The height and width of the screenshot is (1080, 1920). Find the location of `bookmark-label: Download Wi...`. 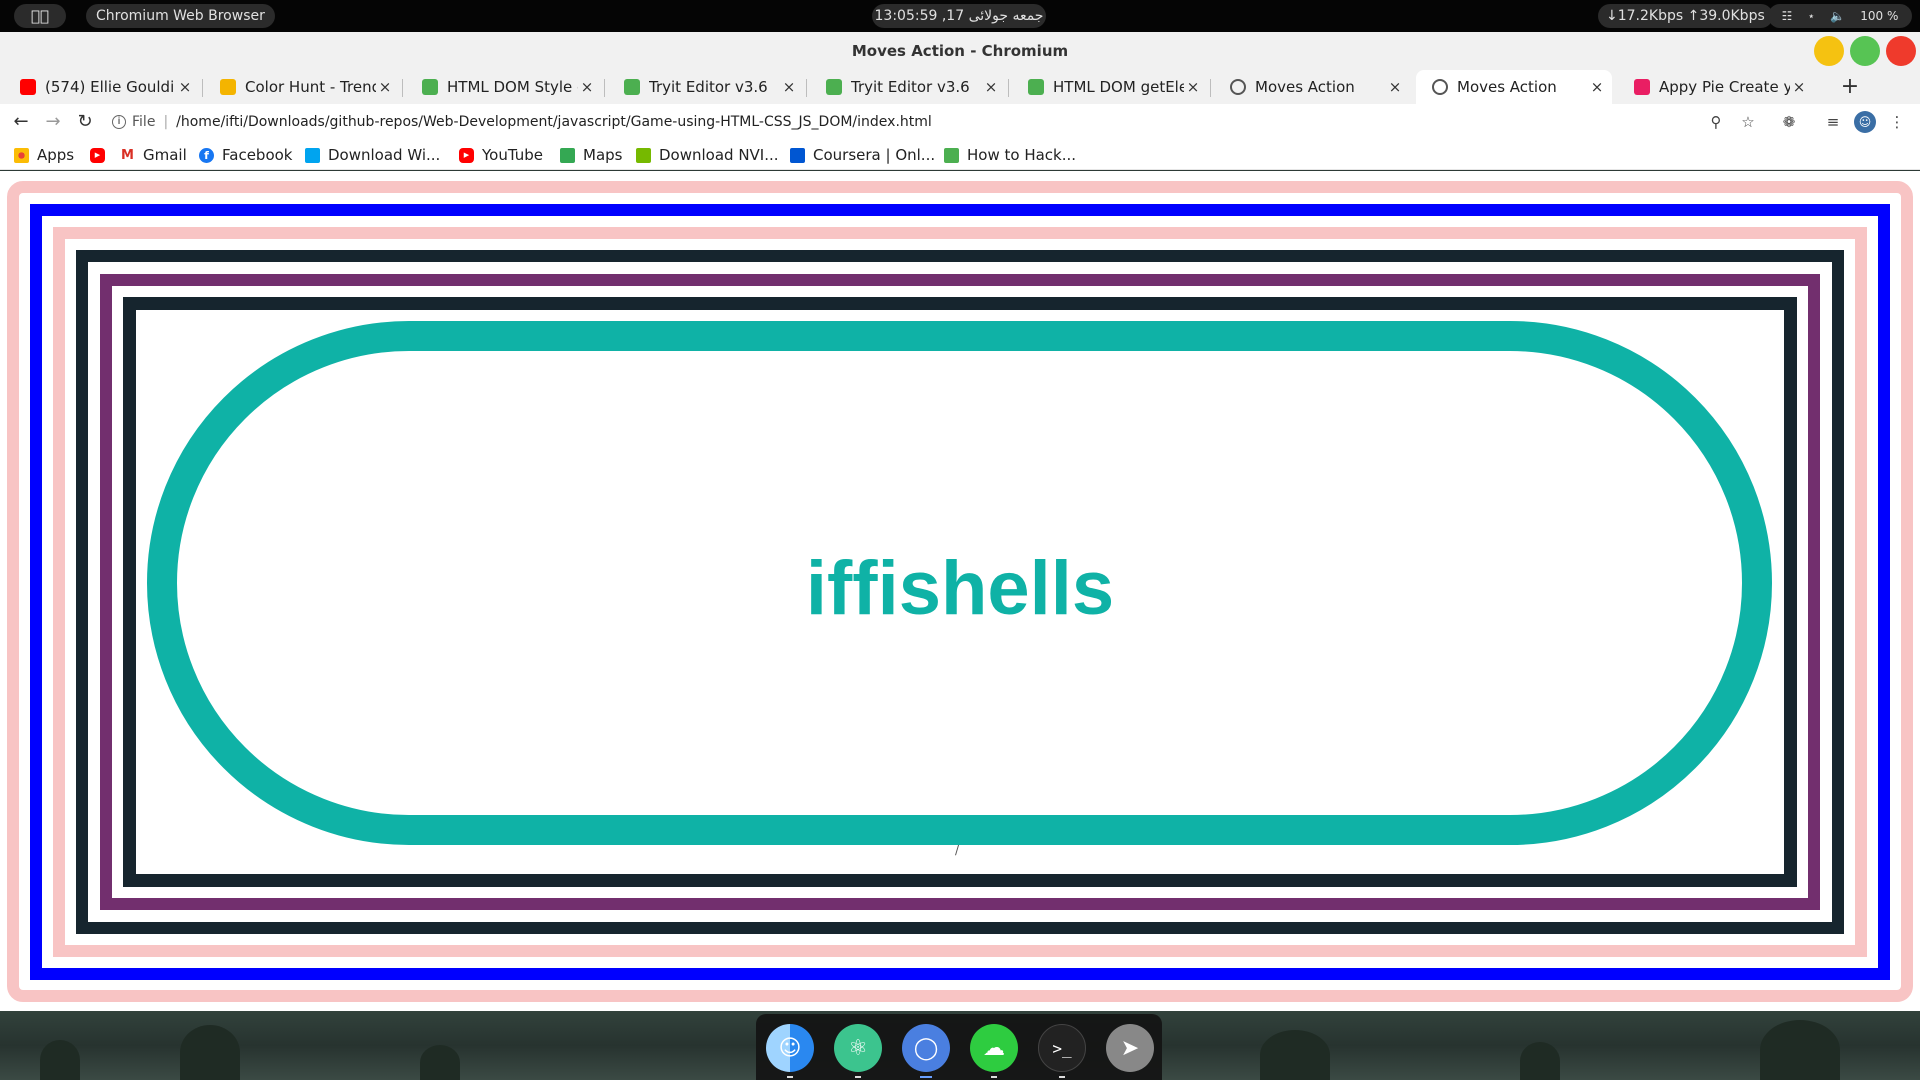

bookmark-label: Download Wi... is located at coordinates (384, 155).